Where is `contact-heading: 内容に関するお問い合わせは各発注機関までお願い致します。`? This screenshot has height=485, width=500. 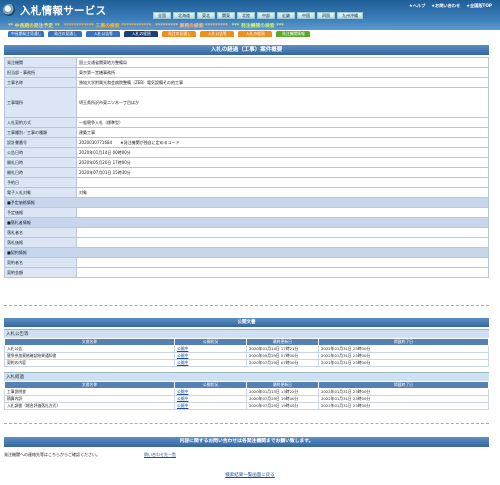
contact-heading: 内容に関するお問い合わせは各発注機関までお願い致します。 is located at coordinates (246, 442).